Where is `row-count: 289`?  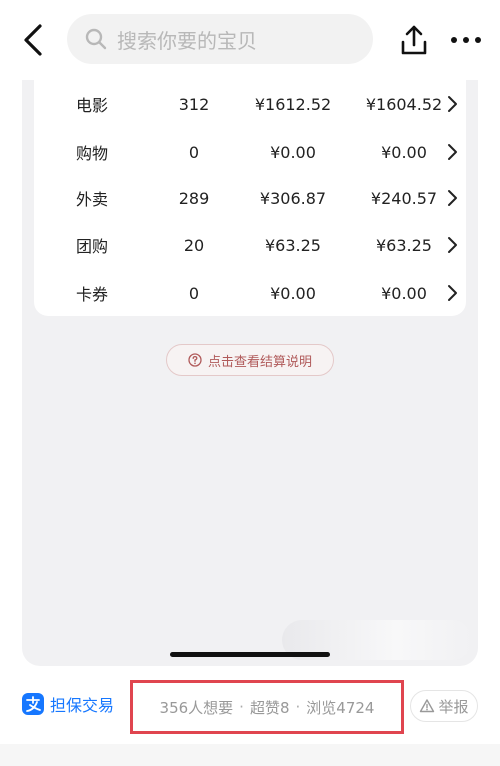
row-count: 289 is located at coordinates (194, 198).